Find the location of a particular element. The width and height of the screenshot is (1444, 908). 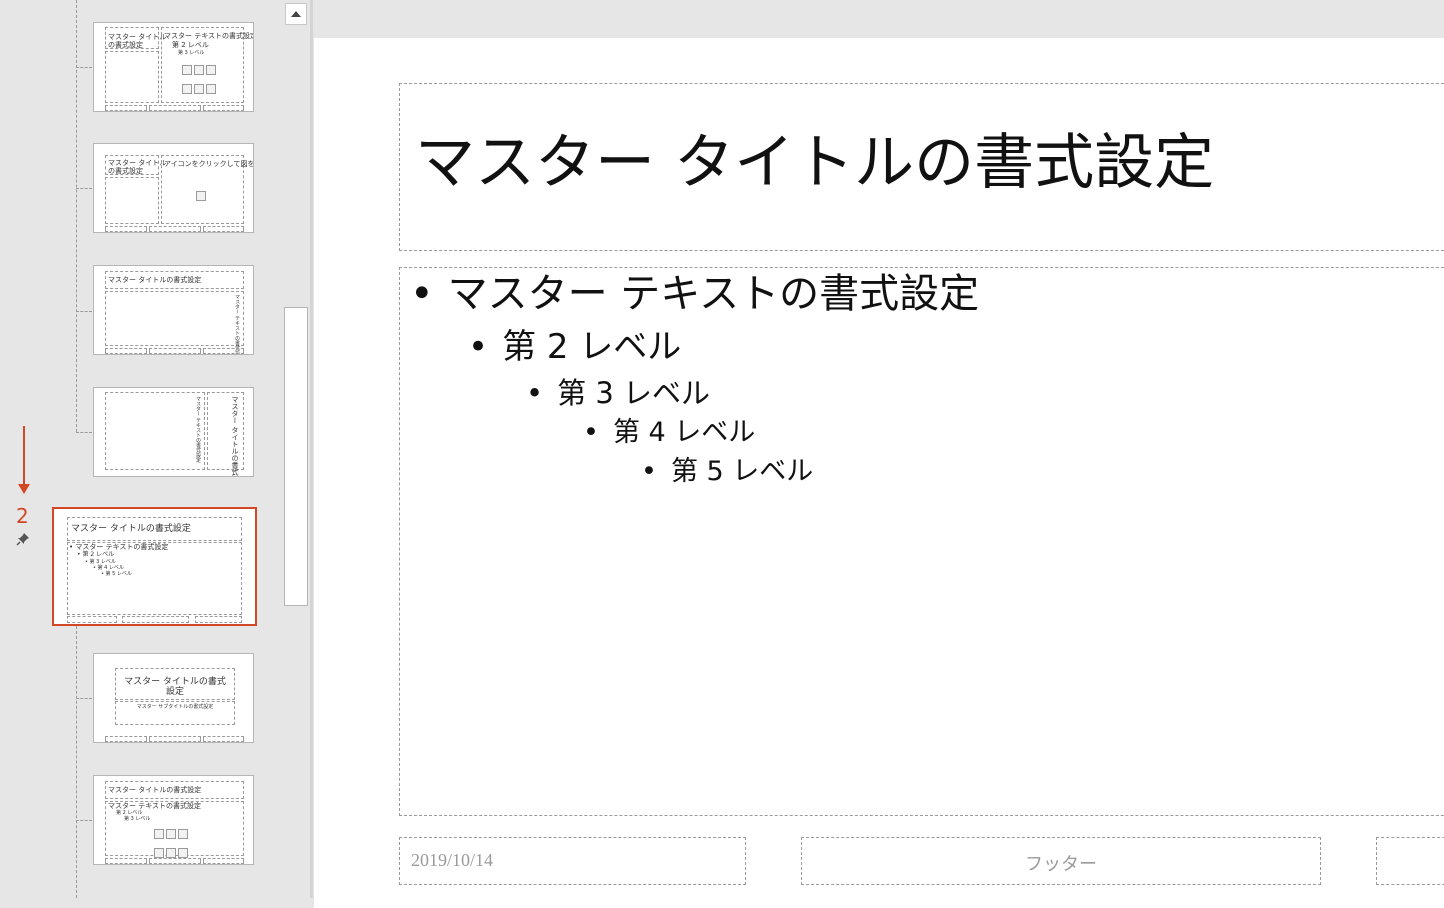

date-placeholder: 2019/10/14 is located at coordinates (572, 861).